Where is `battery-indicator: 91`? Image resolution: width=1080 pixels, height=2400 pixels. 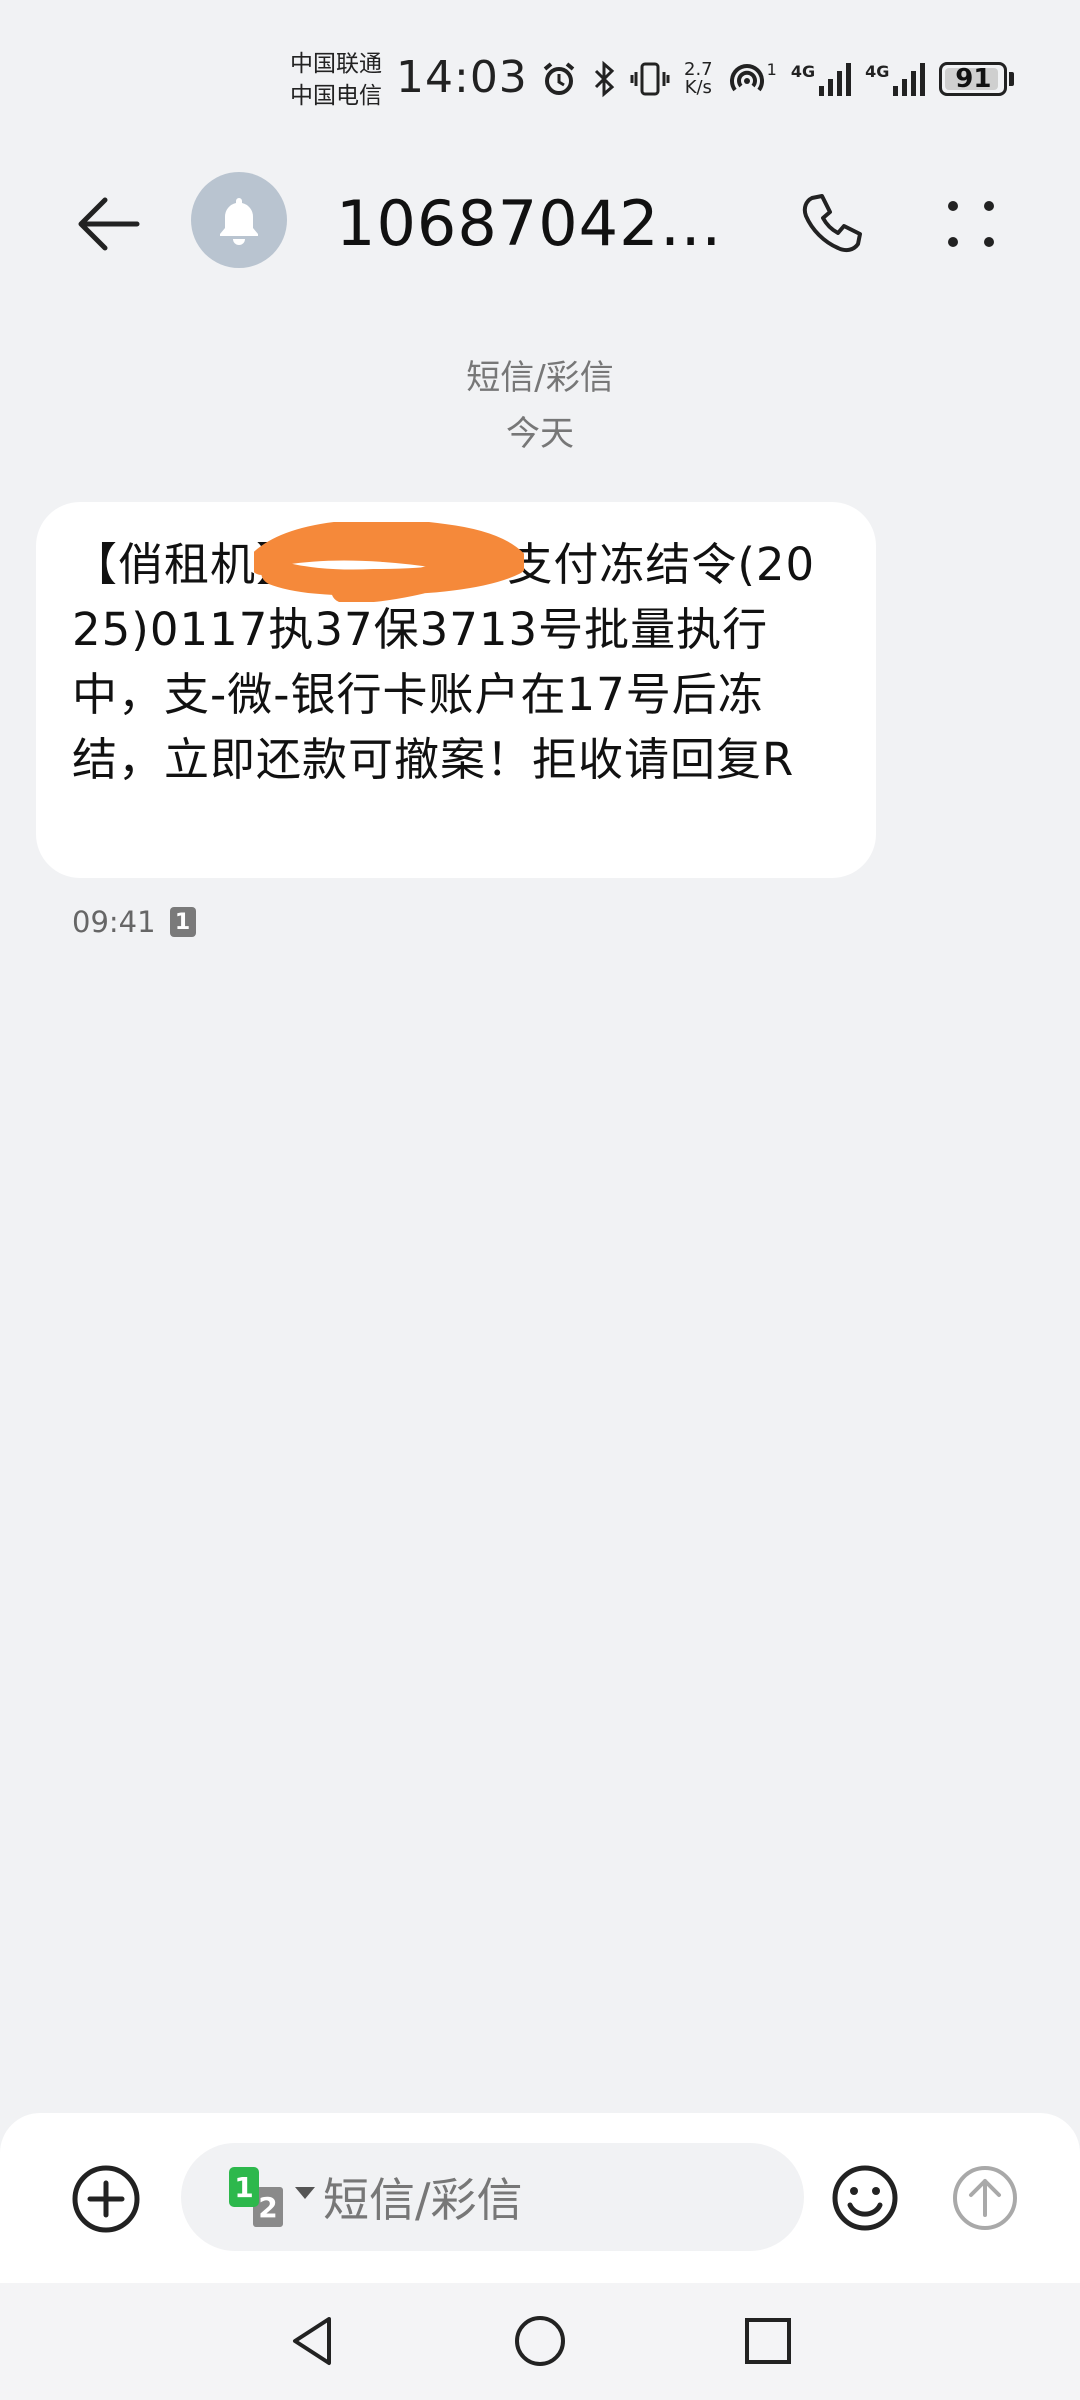 battery-indicator: 91 is located at coordinates (977, 79).